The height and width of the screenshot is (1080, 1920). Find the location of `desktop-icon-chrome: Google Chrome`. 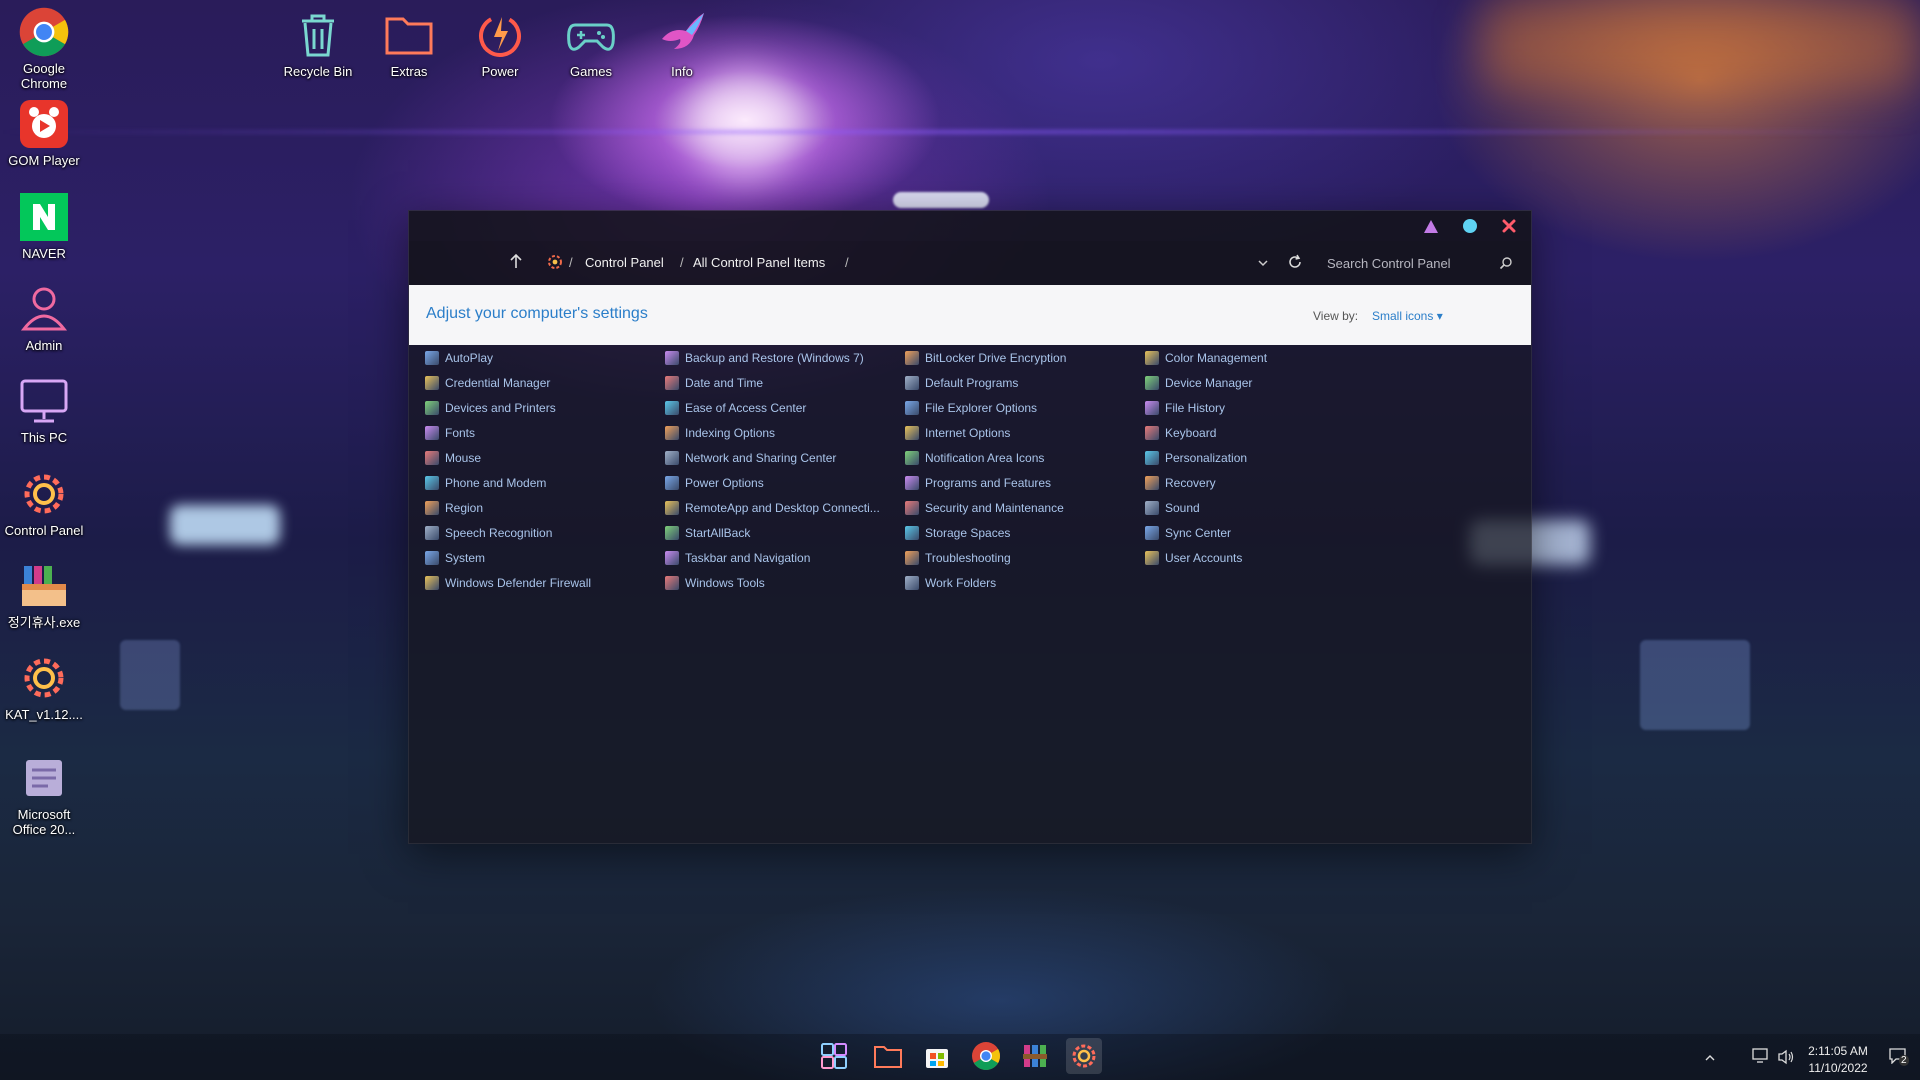

desktop-icon-chrome: Google Chrome is located at coordinates (44, 48).